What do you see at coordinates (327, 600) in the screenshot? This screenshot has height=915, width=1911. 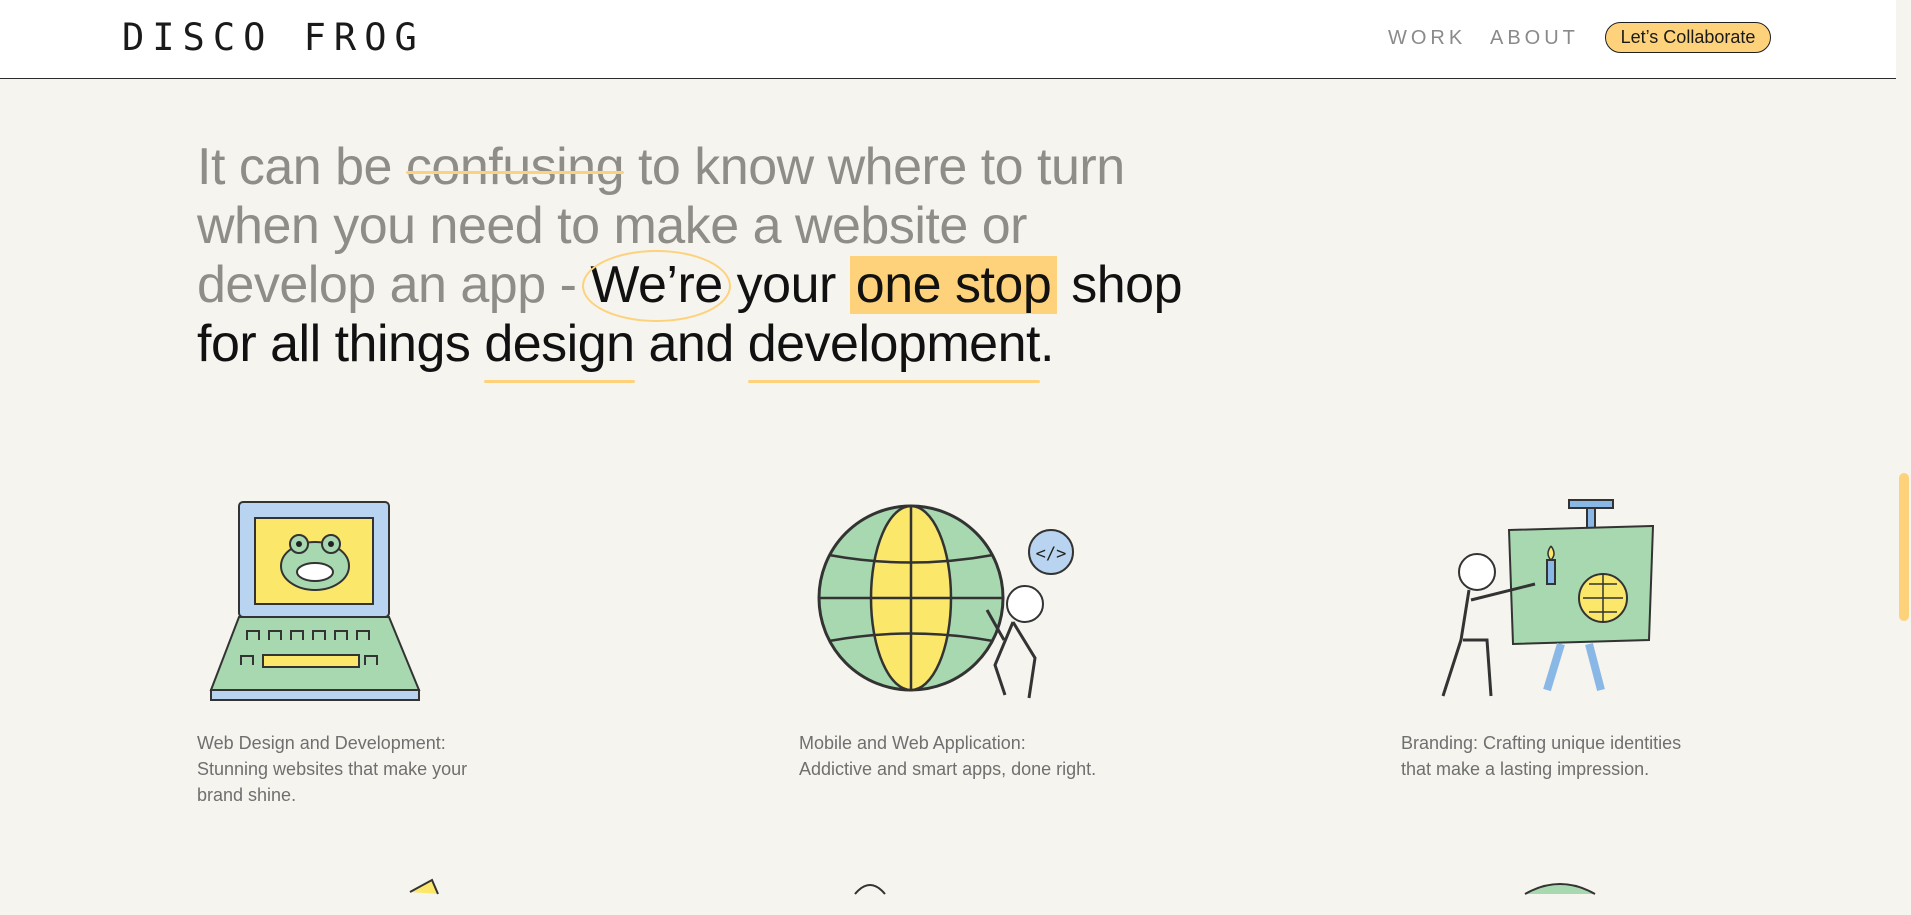 I see `laptop-frog-icon` at bounding box center [327, 600].